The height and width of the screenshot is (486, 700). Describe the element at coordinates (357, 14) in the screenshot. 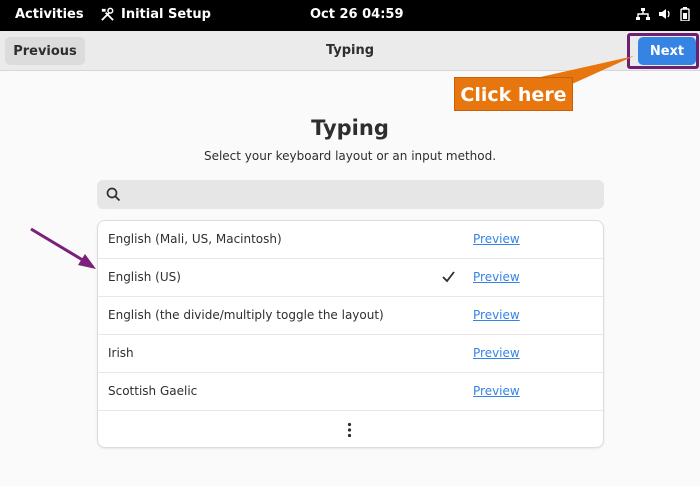

I see `clock: Oct 26 04:59` at that location.